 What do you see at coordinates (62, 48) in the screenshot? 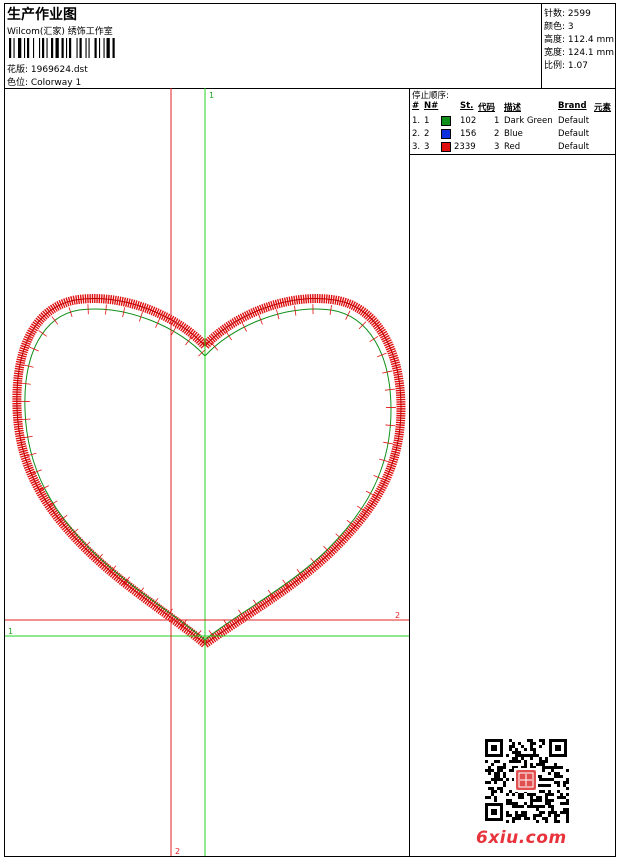
I see `barcode` at bounding box center [62, 48].